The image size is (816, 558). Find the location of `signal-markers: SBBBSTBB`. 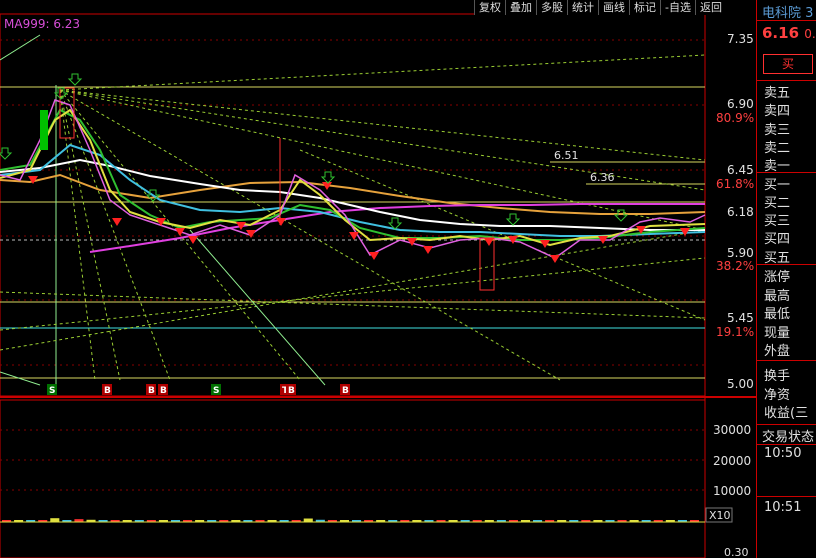

signal-markers: SBBBSTBB is located at coordinates (198, 390).